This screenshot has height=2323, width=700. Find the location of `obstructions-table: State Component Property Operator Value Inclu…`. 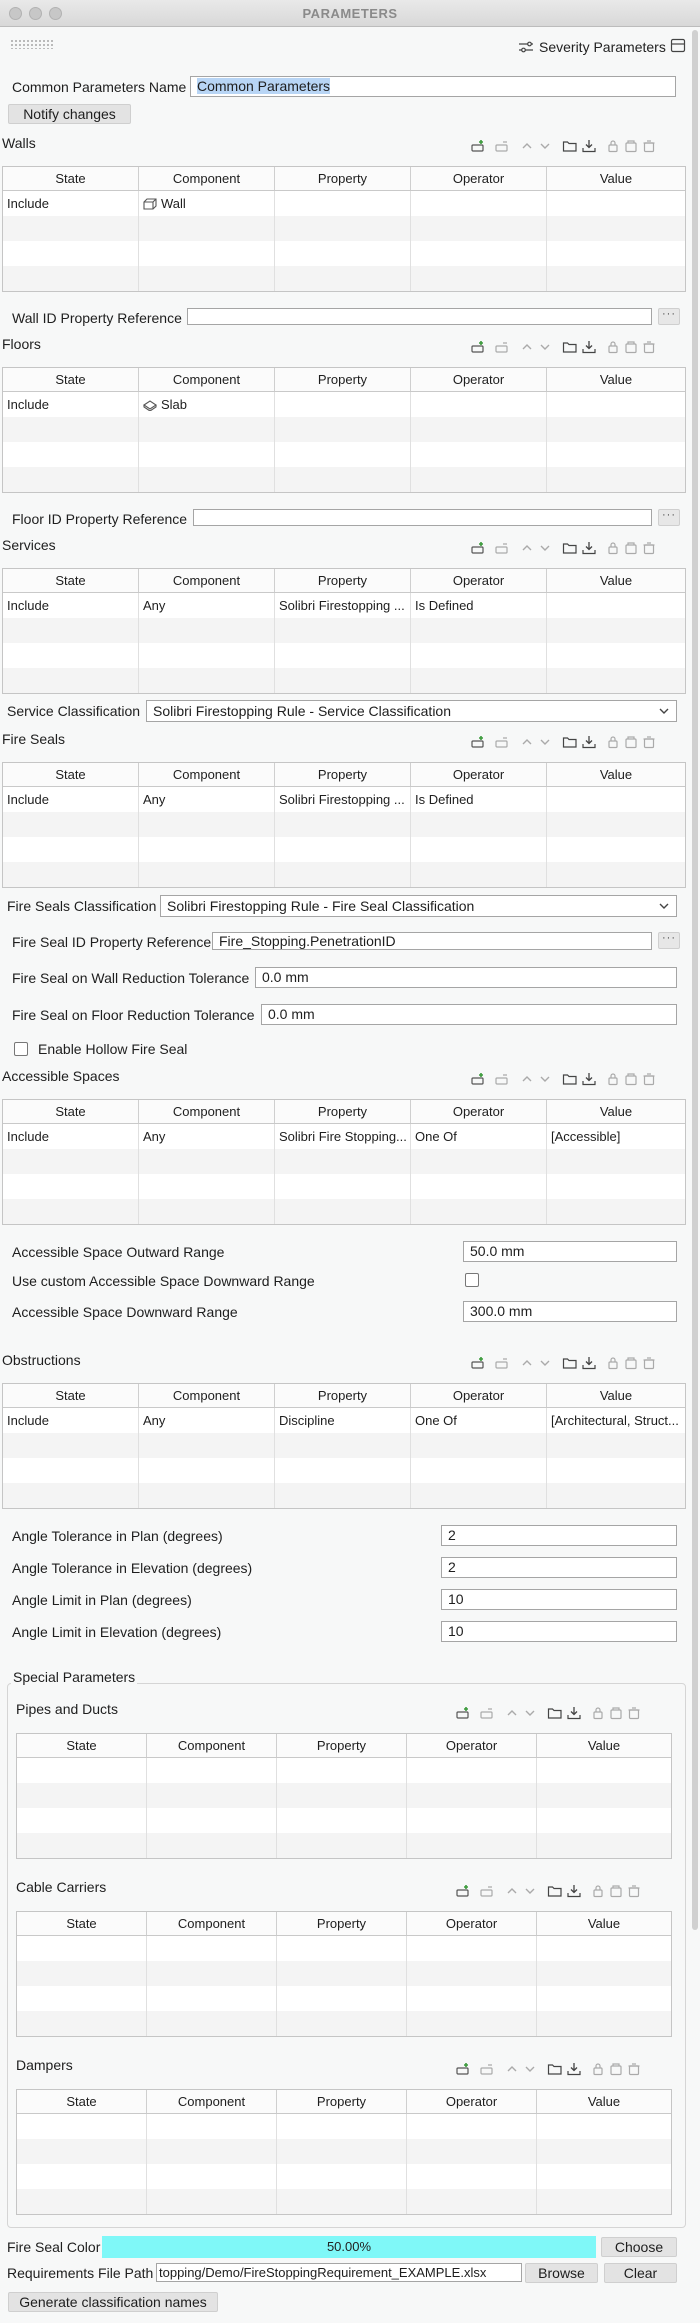

obstructions-table: State Component Property Operator Value Inclu… is located at coordinates (344, 1446).